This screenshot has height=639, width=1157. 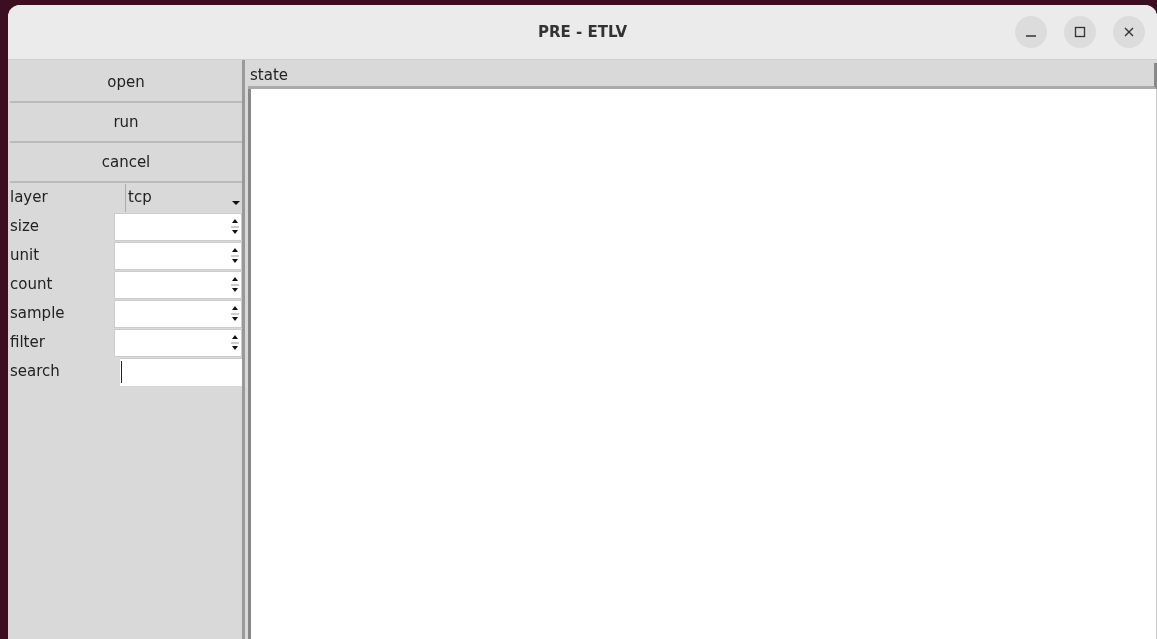 What do you see at coordinates (25, 256) in the screenshot?
I see `field-label: unit` at bounding box center [25, 256].